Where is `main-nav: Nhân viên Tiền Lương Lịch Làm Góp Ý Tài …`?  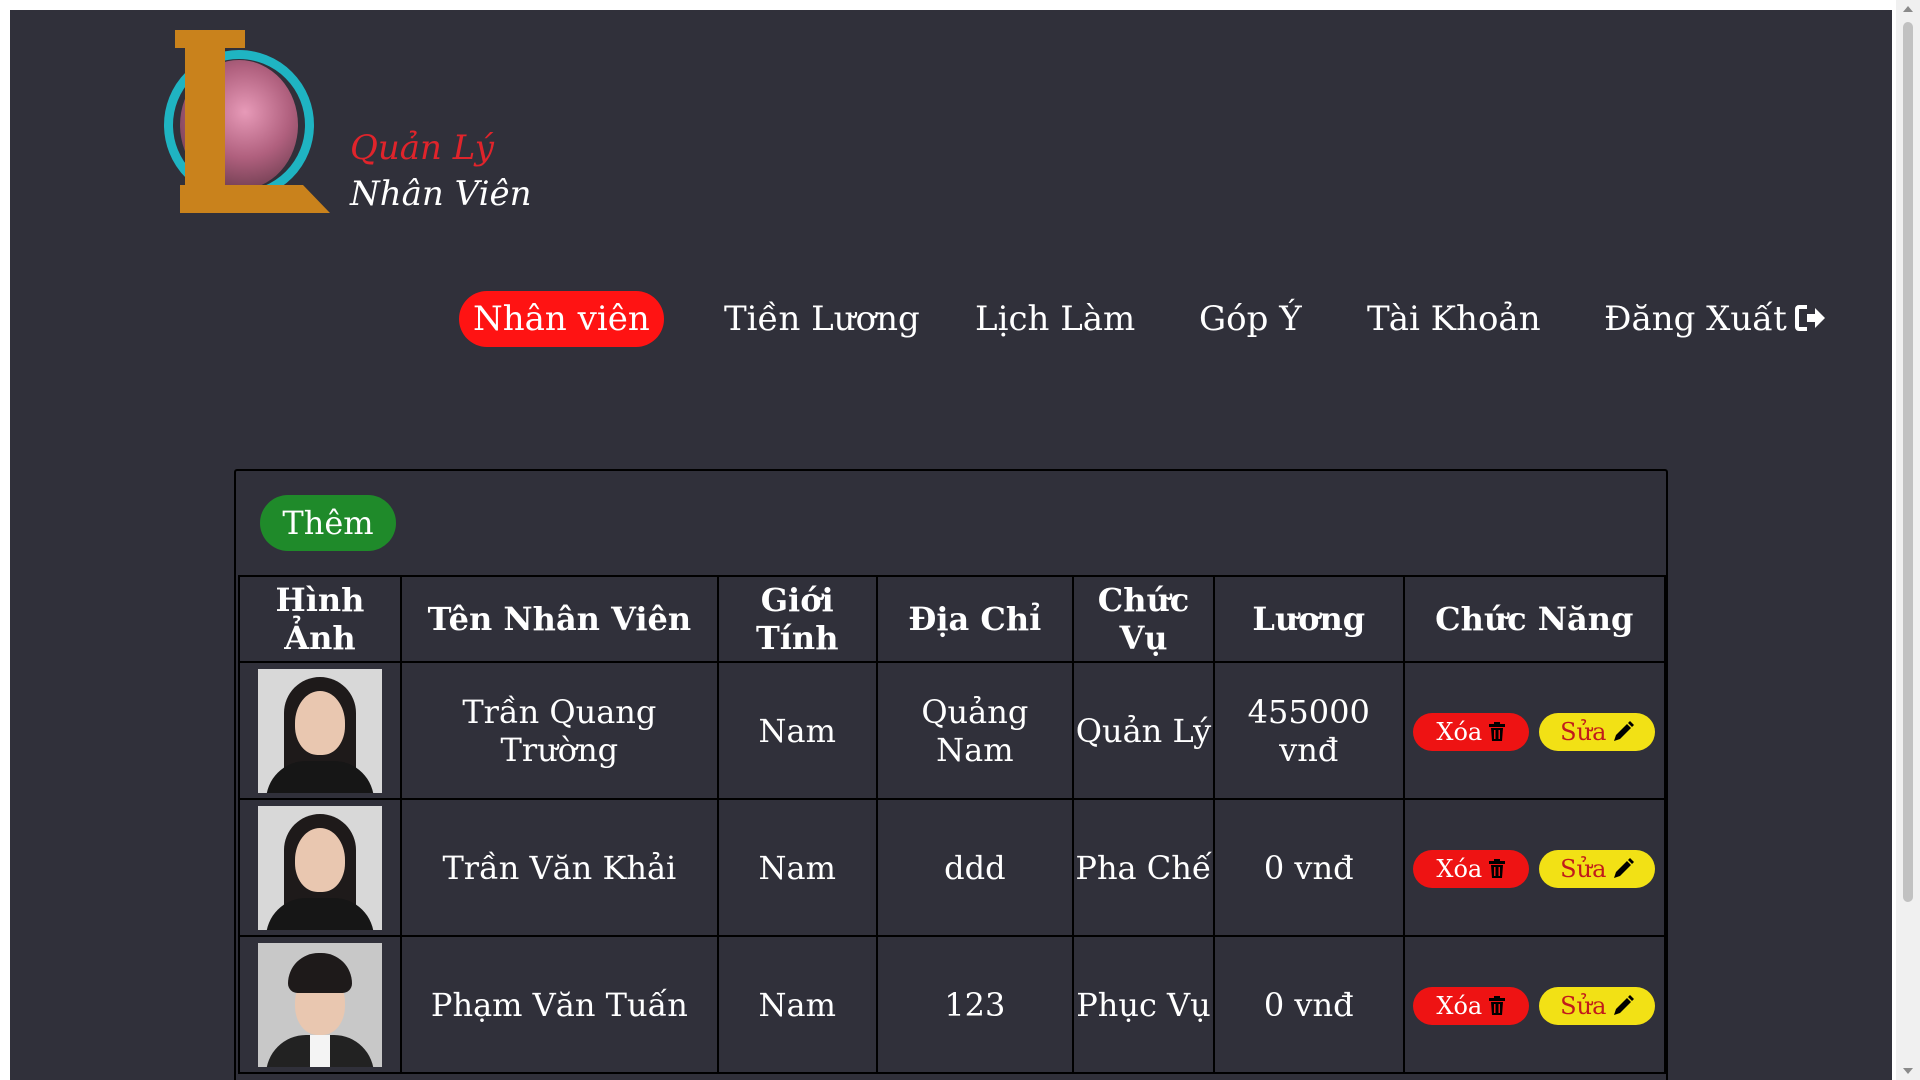 main-nav: Nhân viên Tiền Lương Lịch Làm Góp Ý Tài … is located at coordinates (951, 321).